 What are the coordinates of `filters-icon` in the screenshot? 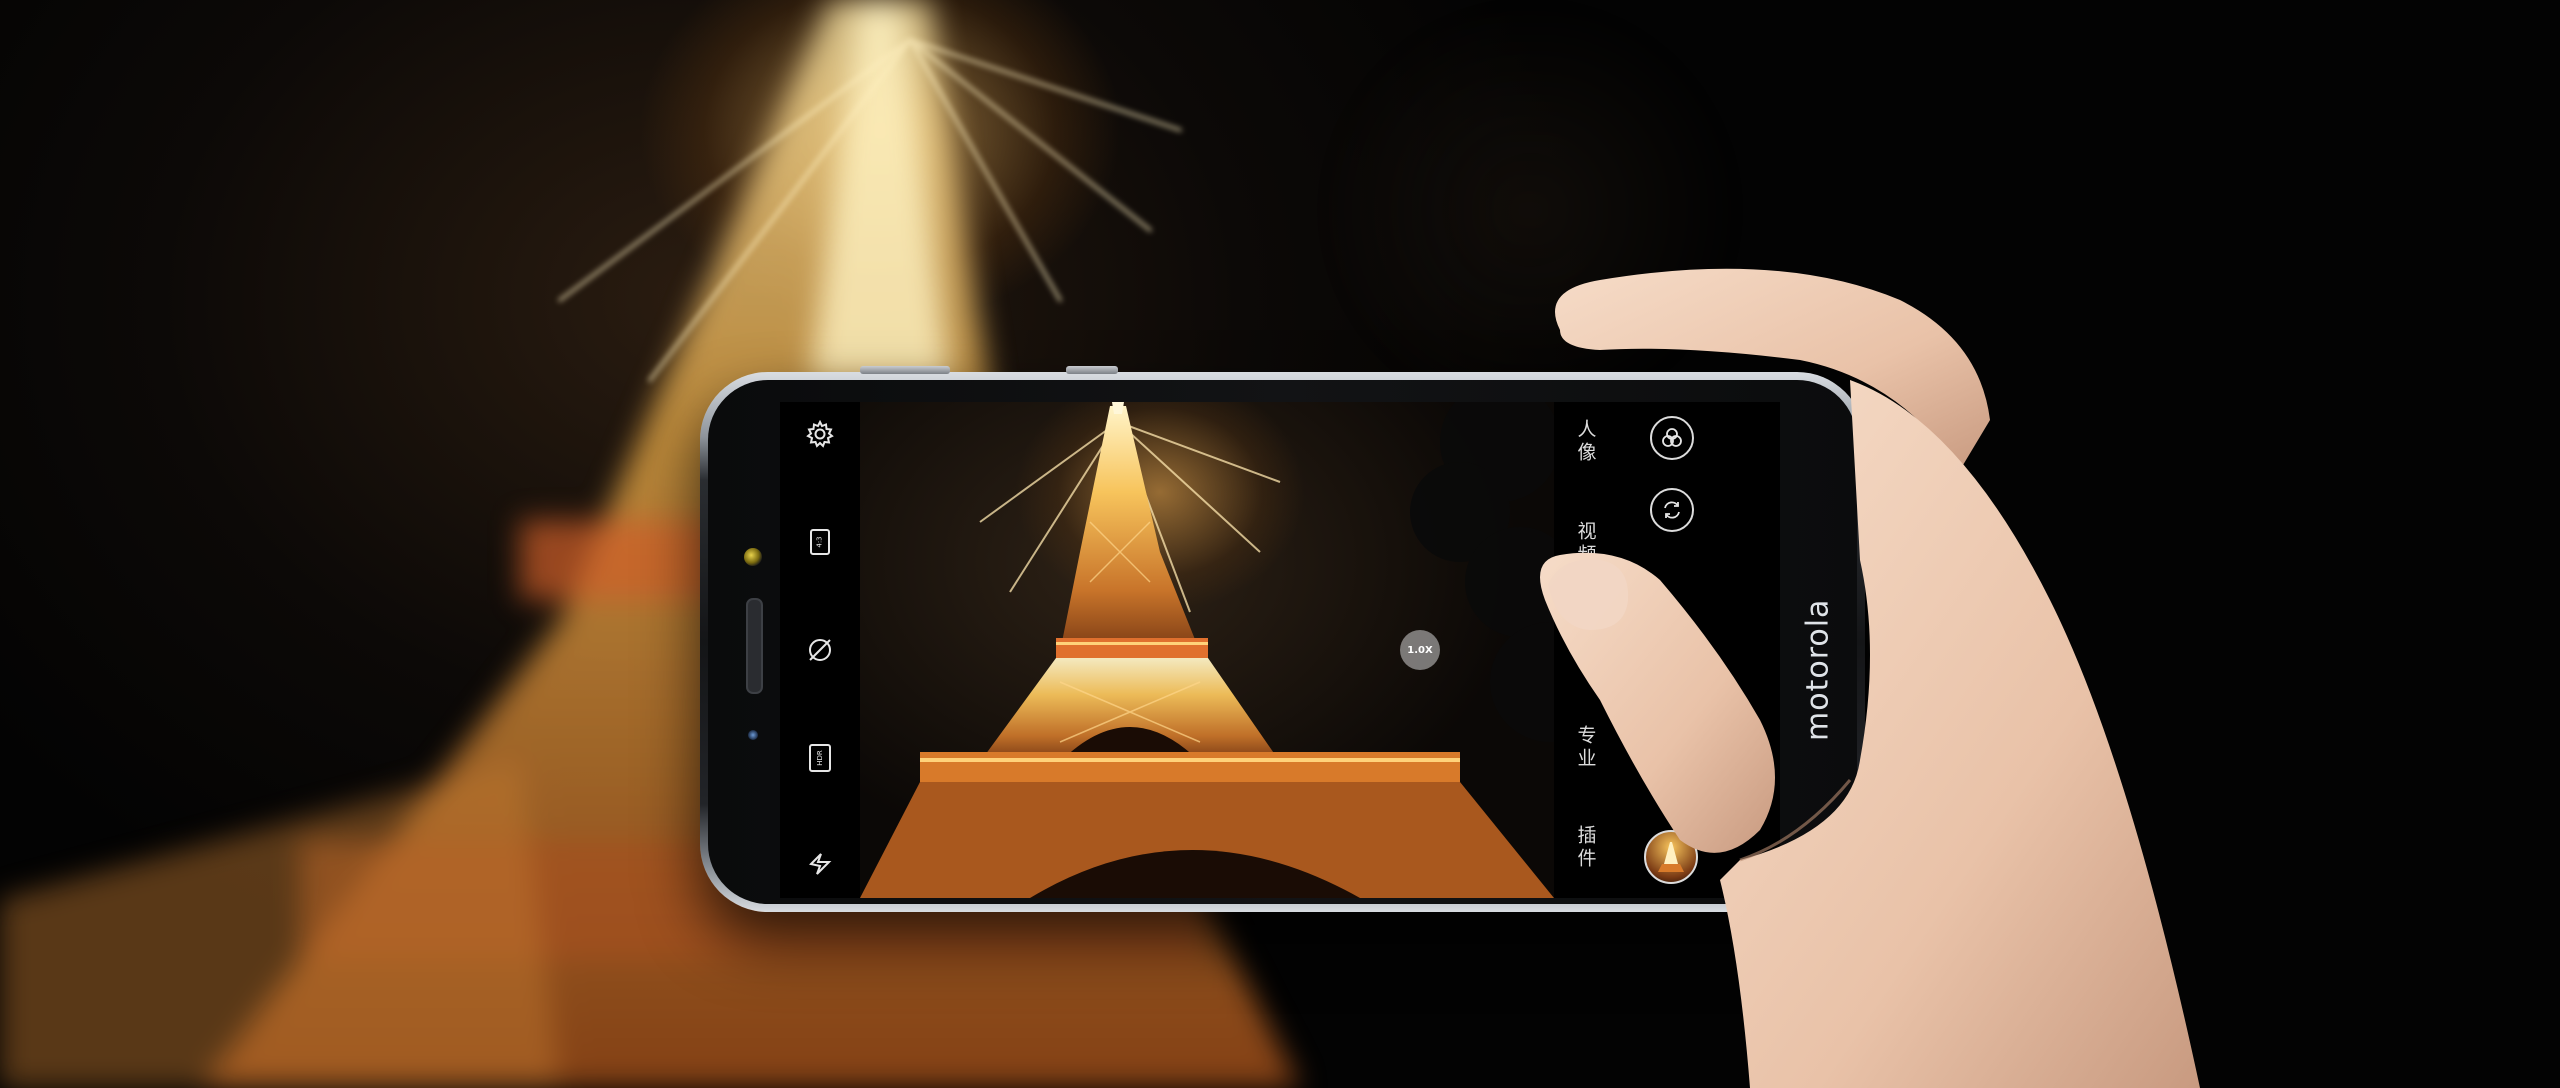 It's located at (1672, 438).